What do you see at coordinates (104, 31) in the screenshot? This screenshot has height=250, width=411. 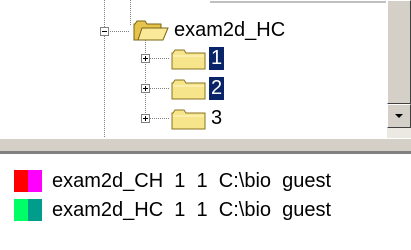 I see `collapse-toggle-icon` at bounding box center [104, 31].